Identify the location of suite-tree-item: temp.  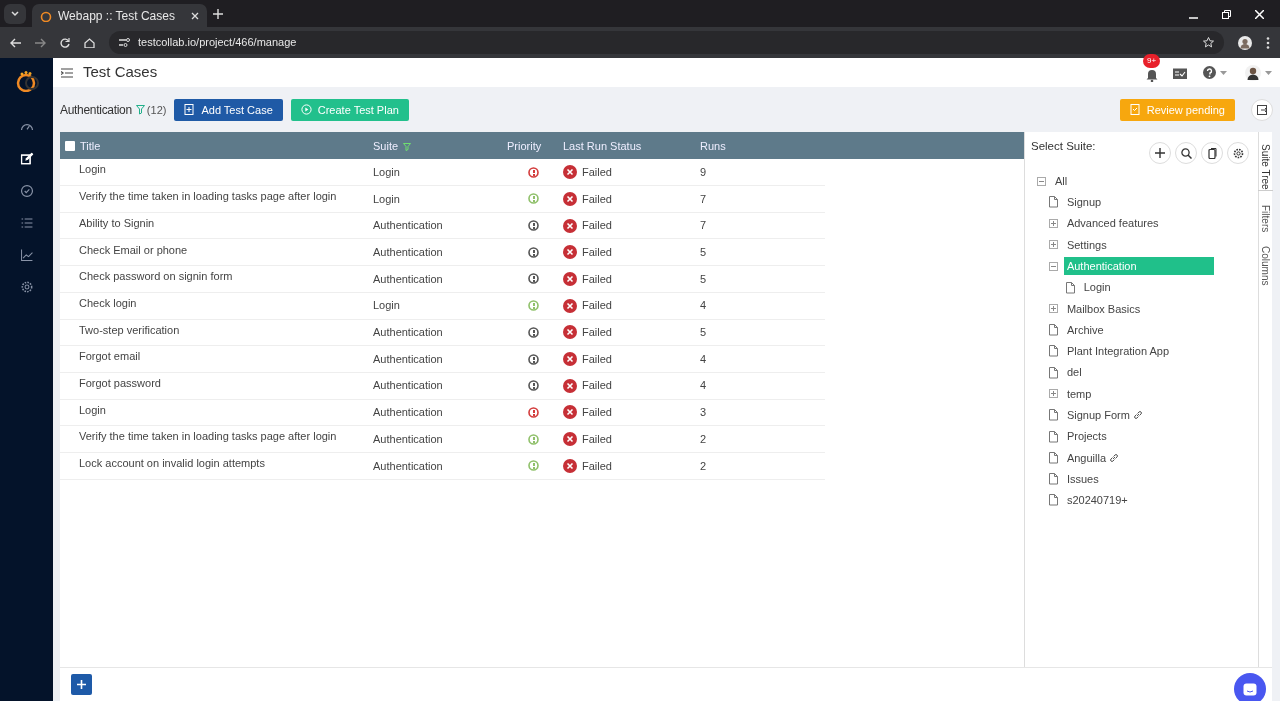
(1079, 394).